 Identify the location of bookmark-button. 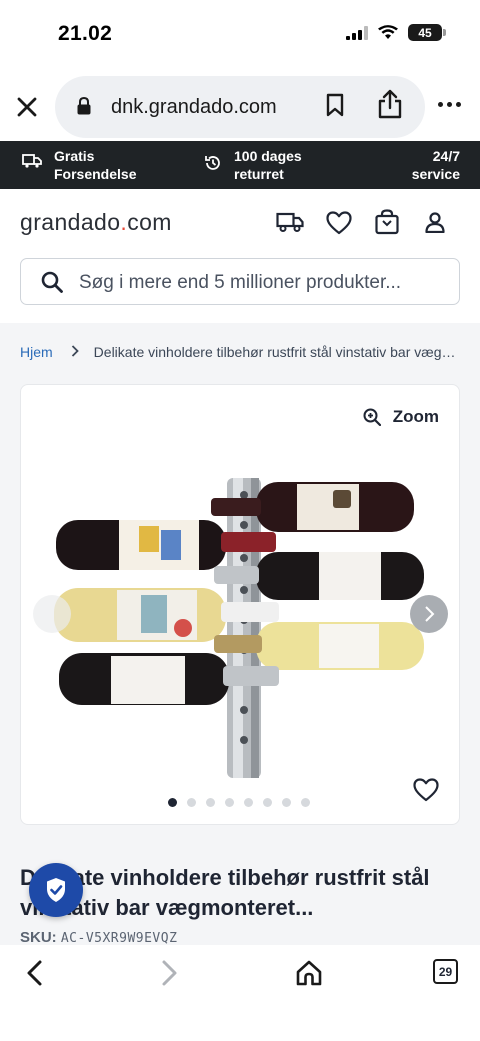
(335, 107).